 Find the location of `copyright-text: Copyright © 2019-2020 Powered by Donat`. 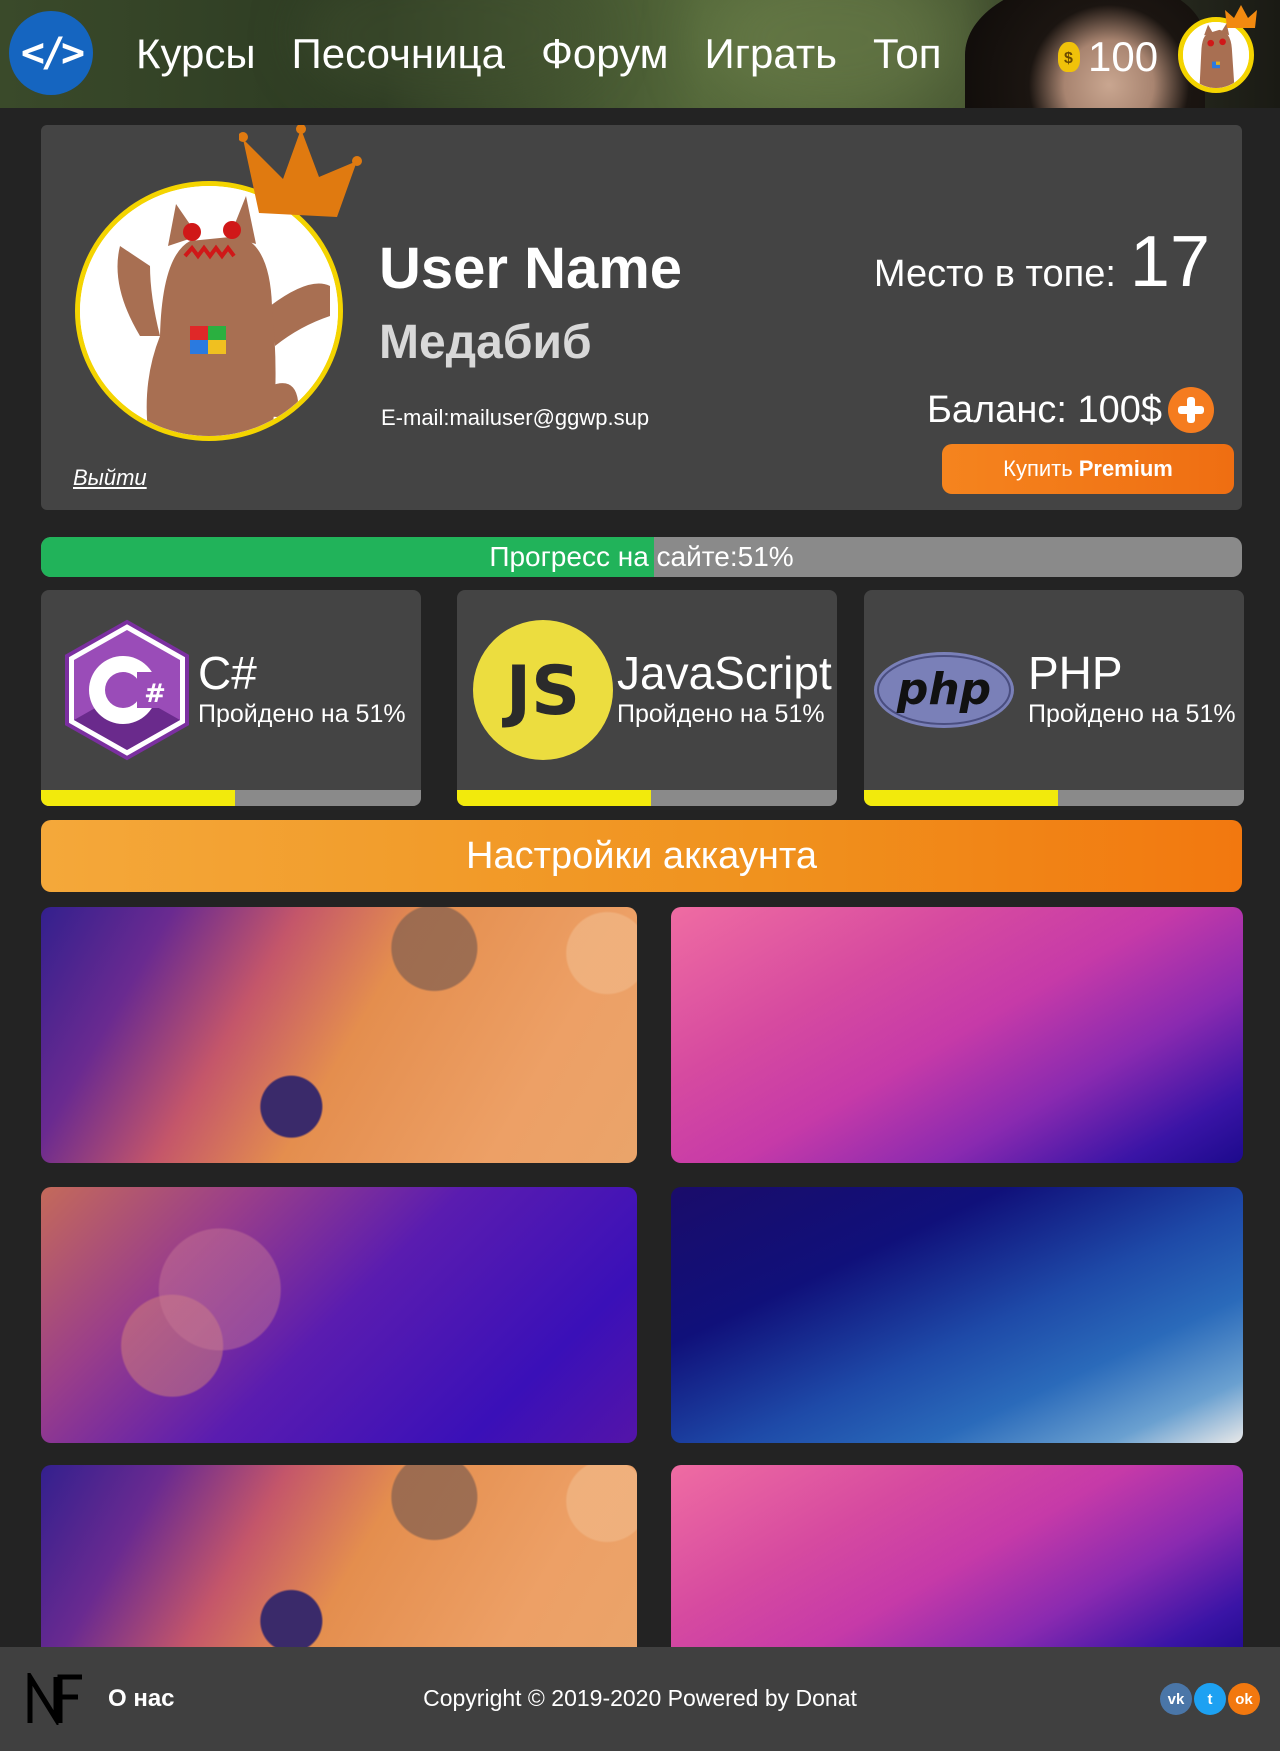

copyright-text: Copyright © 2019-2020 Powered by Donat is located at coordinates (640, 1698).